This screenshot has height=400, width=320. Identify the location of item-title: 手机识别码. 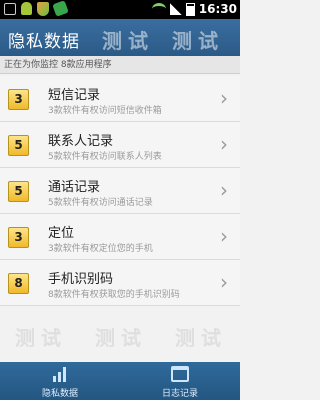
(81, 279).